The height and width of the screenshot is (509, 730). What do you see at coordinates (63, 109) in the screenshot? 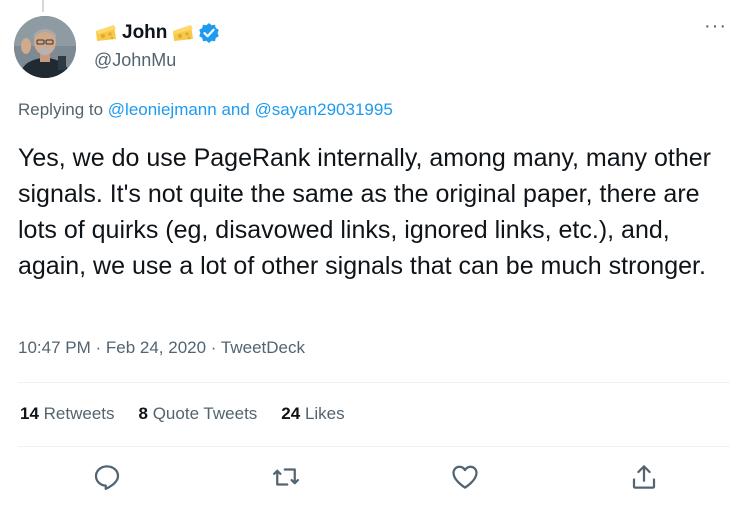
I see `reply-context-prefix: Replying to` at bounding box center [63, 109].